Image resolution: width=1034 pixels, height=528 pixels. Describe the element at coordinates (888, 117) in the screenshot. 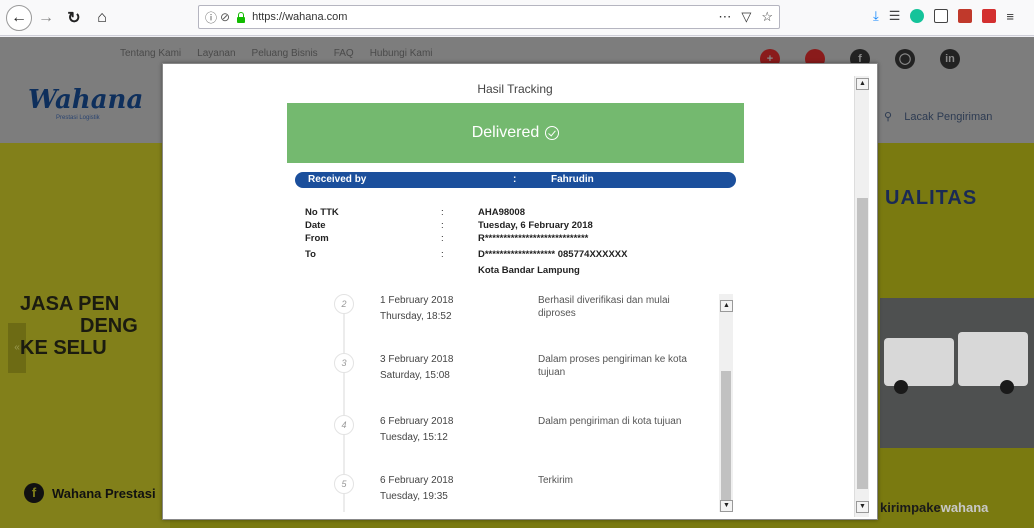

I see `search-icon: ⚲` at that location.